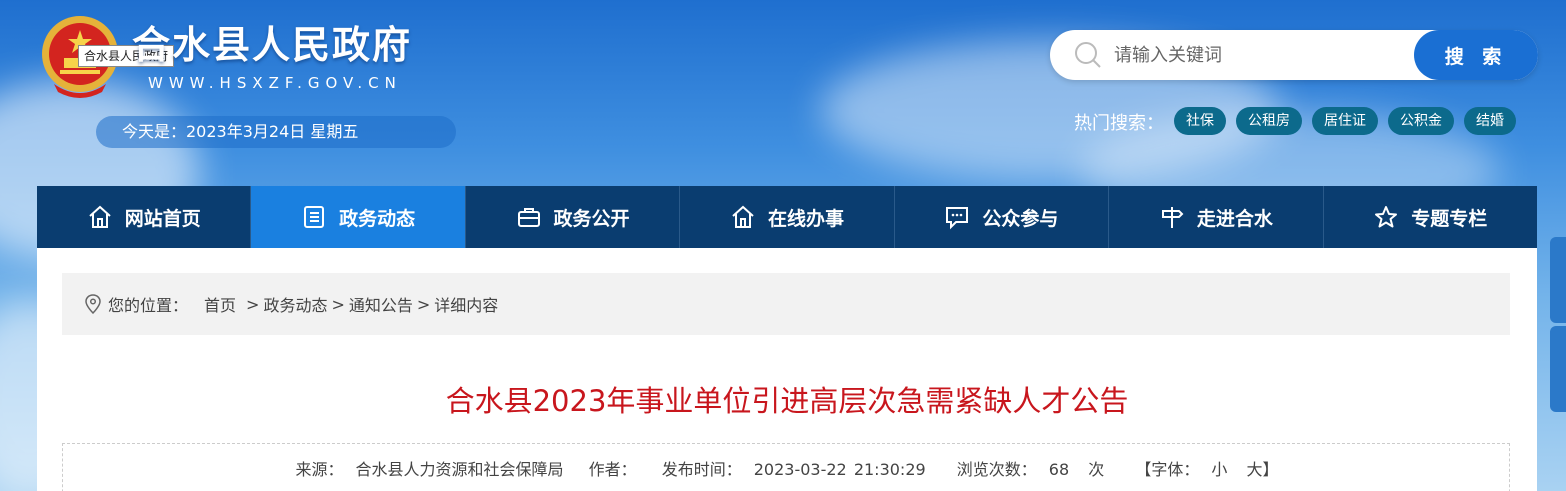 This screenshot has height=491, width=1566. What do you see at coordinates (272, 41) in the screenshot?
I see `site-title: 合水县人民政府` at bounding box center [272, 41].